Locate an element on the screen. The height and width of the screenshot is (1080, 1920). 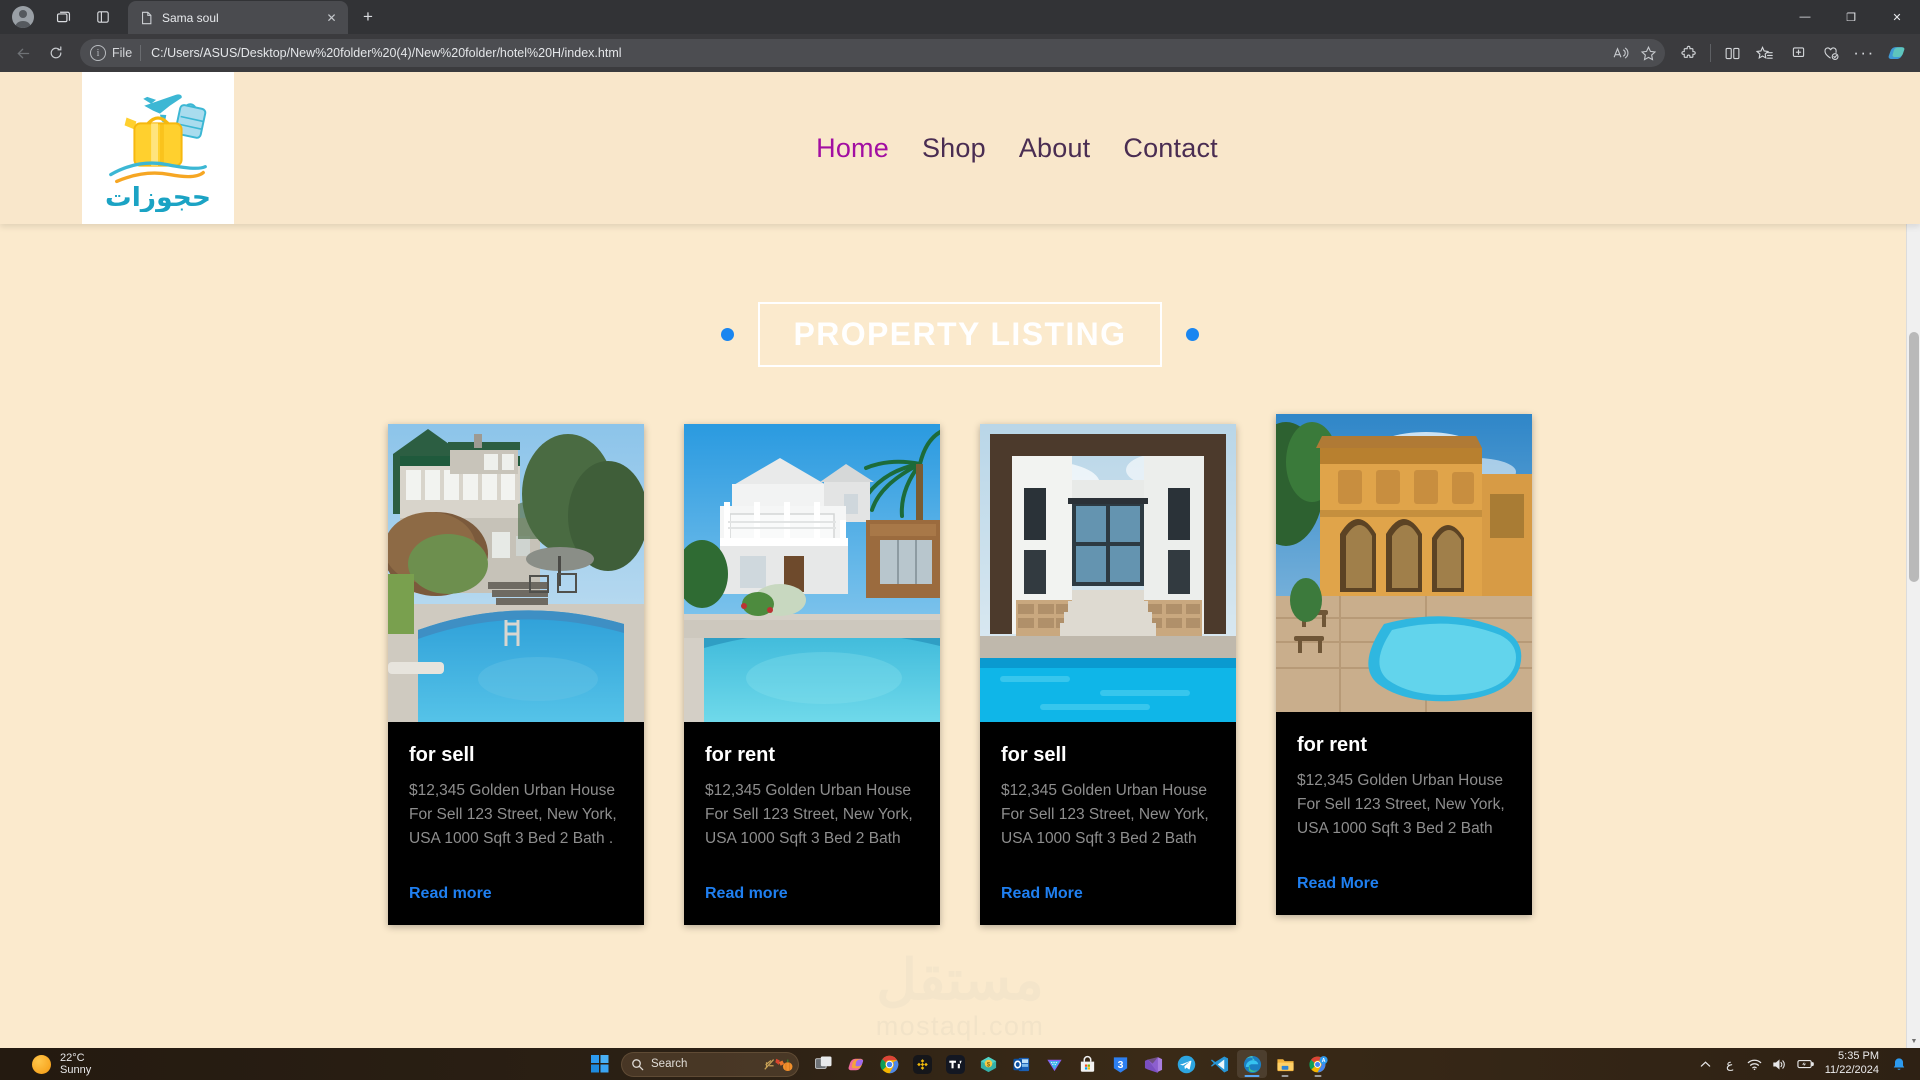
purple-triangle-app-icon is located at coordinates (1054, 1064).